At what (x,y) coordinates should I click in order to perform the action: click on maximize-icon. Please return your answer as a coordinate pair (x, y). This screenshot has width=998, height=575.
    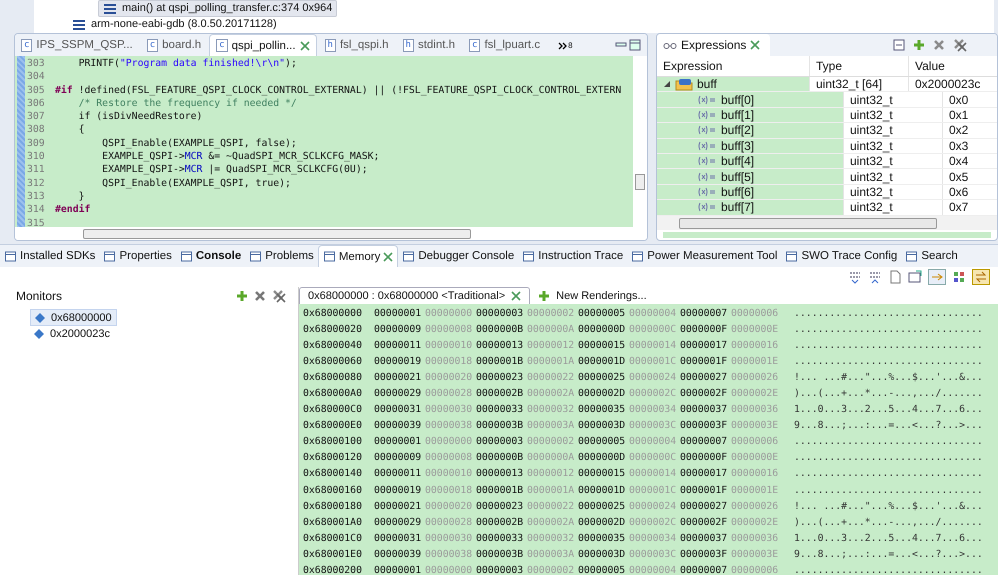
    Looking at the image, I should click on (635, 45).